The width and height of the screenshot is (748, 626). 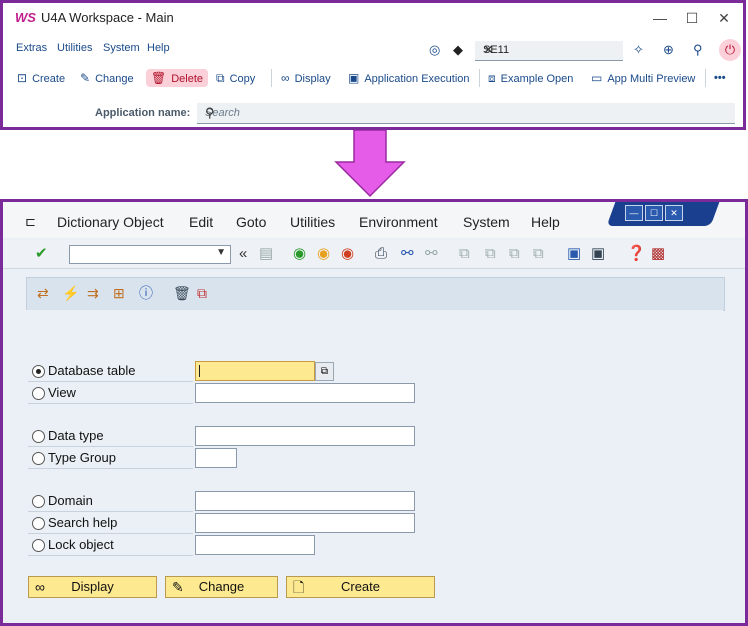 What do you see at coordinates (730, 50) in the screenshot?
I see `power-icon: ⏻` at bounding box center [730, 50].